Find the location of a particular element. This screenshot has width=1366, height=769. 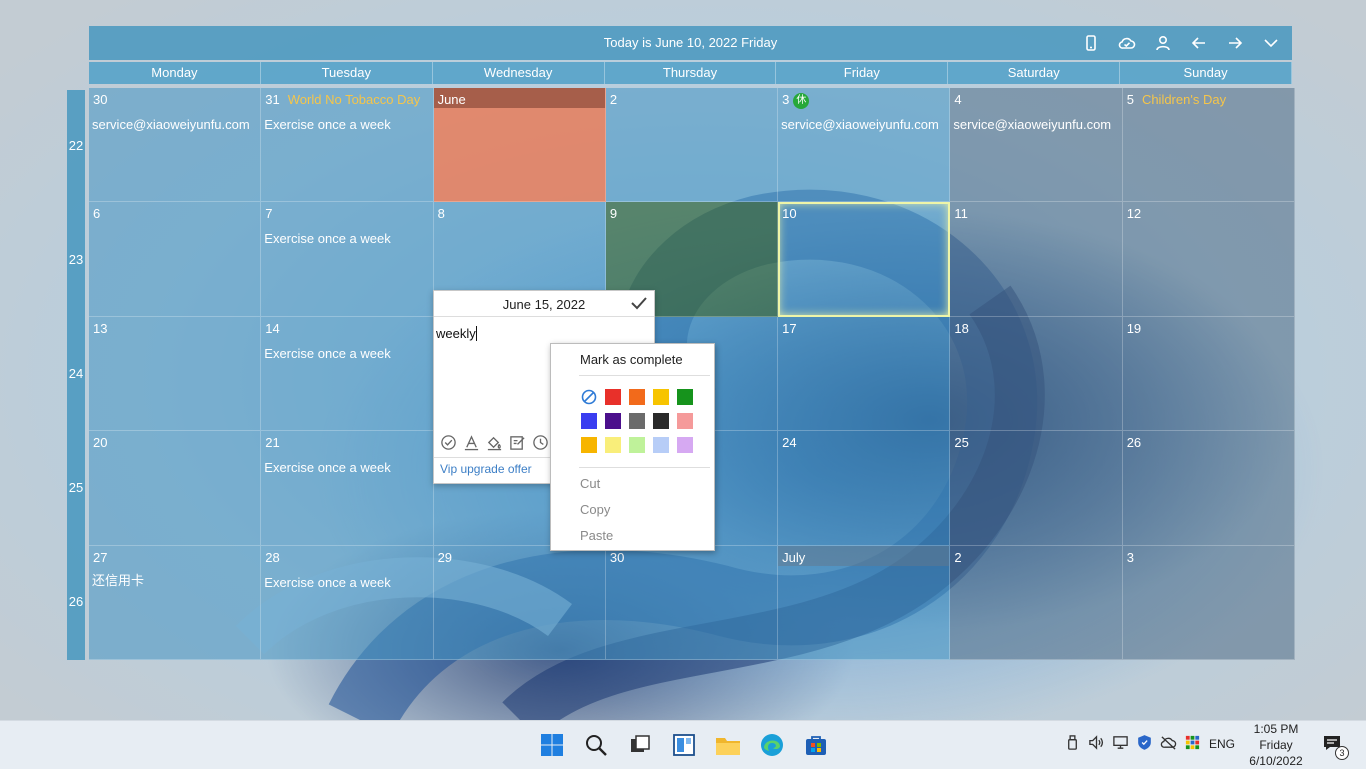

complete-circle-icon is located at coordinates (448, 445).